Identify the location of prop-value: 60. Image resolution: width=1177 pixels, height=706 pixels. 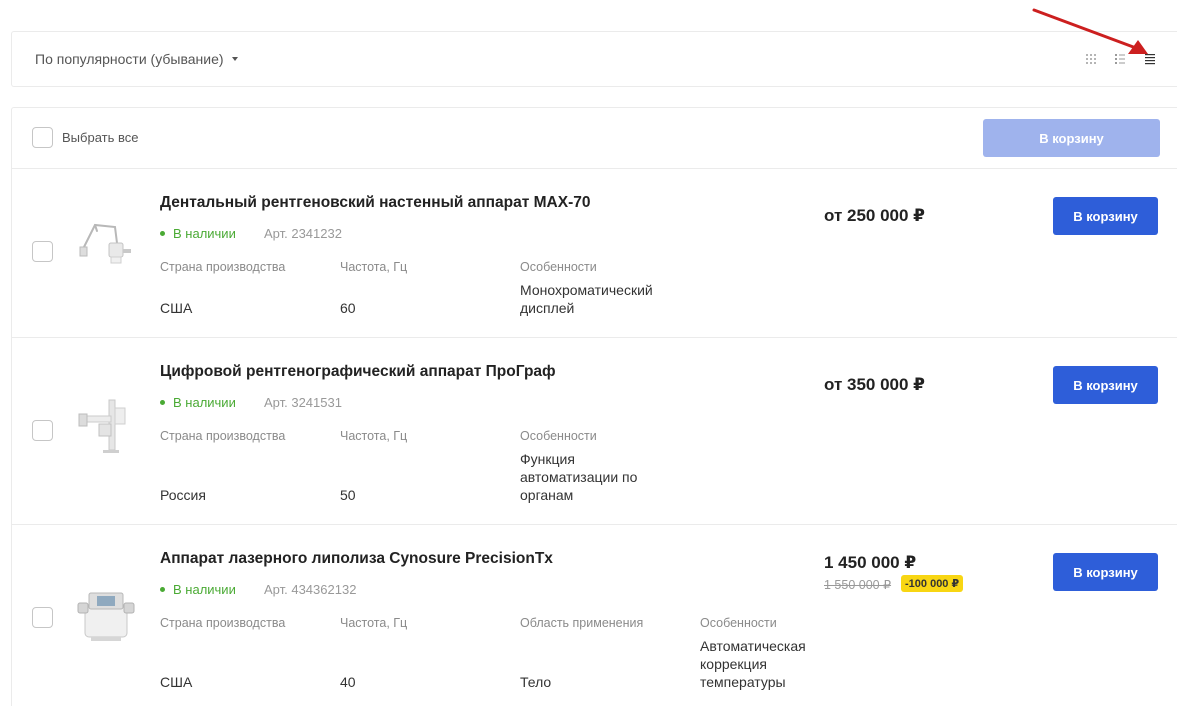
(348, 308).